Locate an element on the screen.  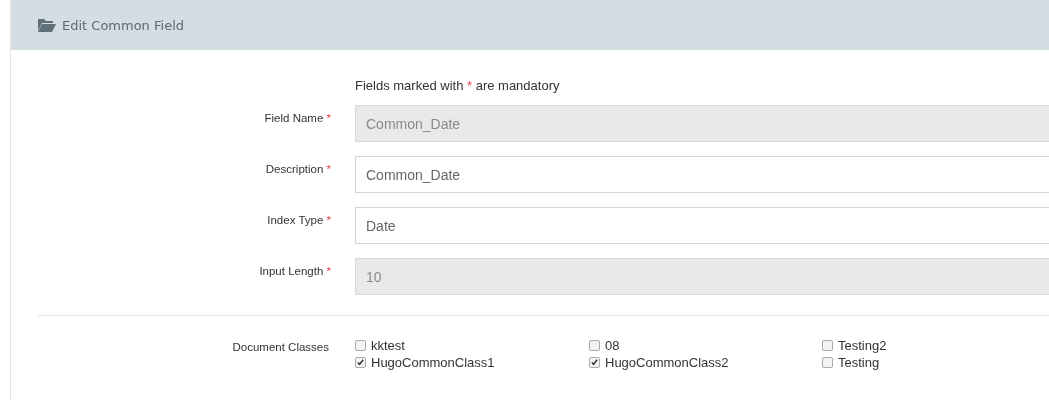
field-label: Field Name * is located at coordinates (297, 117).